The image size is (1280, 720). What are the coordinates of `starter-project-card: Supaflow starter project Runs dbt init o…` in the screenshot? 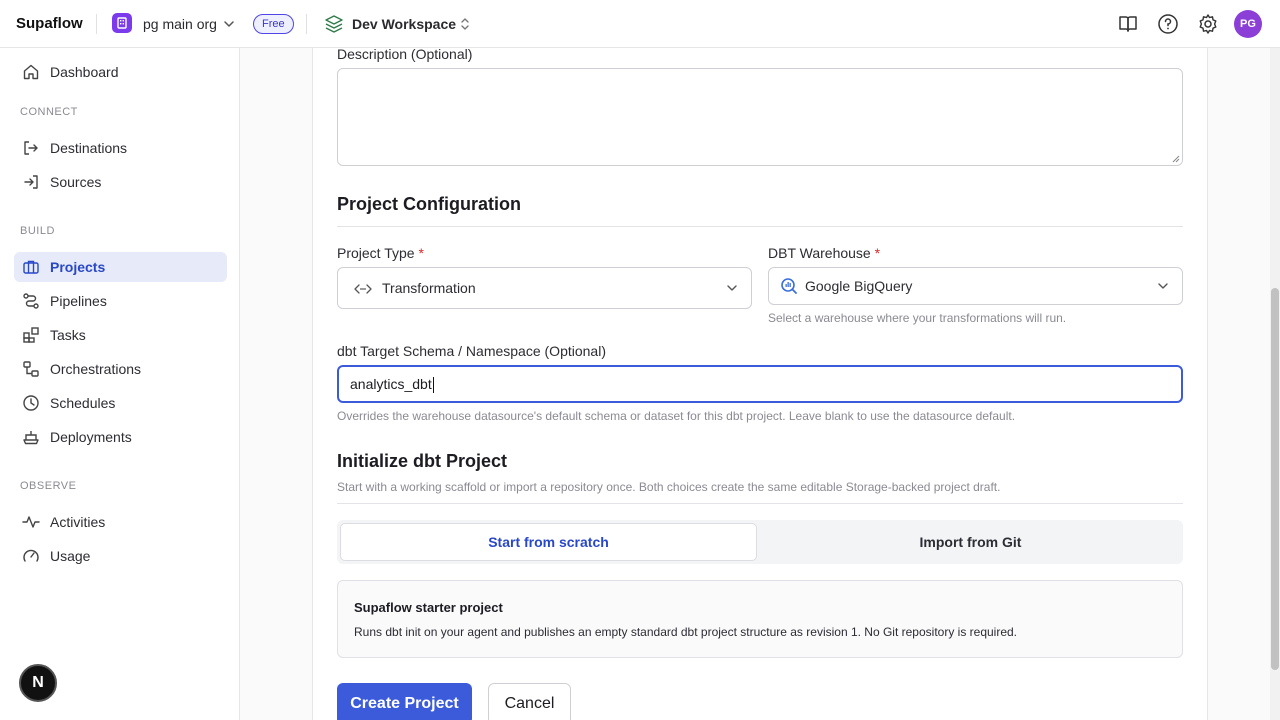 It's located at (760, 619).